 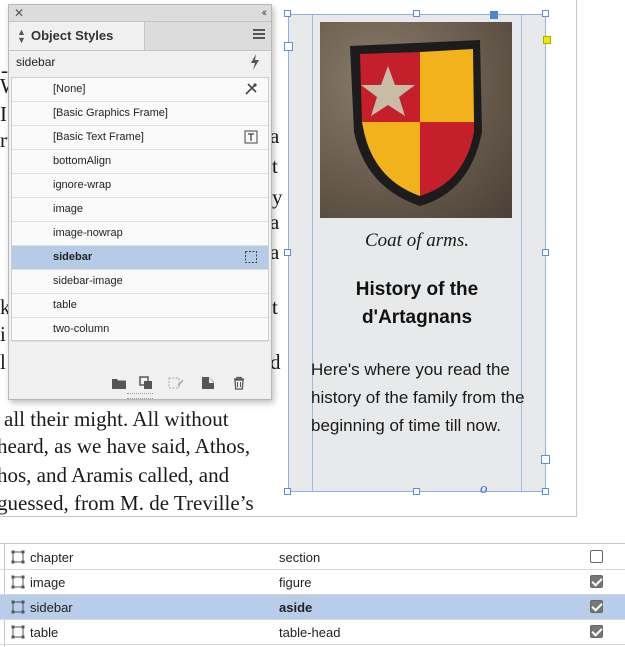 What do you see at coordinates (277, 197) in the screenshot?
I see `text-fragment: y` at bounding box center [277, 197].